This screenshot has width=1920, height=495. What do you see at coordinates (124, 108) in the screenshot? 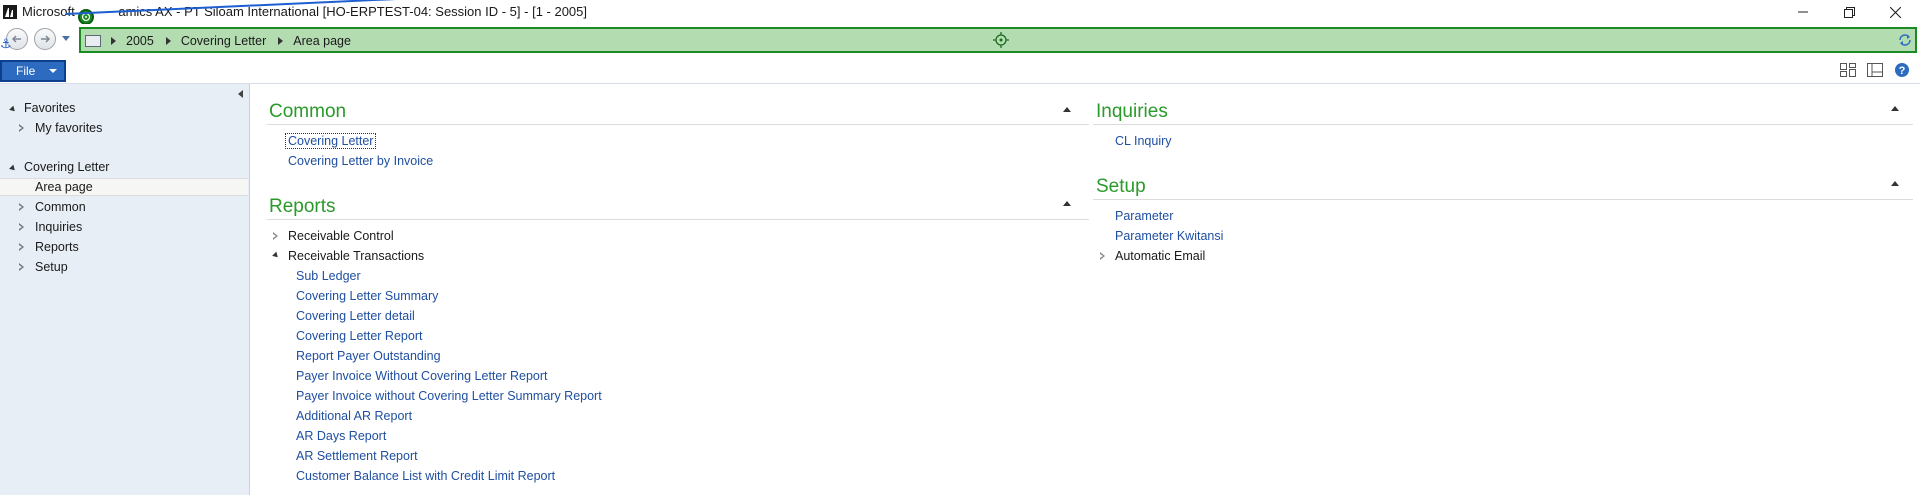
I see `sidebar-group-favorites: Favorites` at bounding box center [124, 108].